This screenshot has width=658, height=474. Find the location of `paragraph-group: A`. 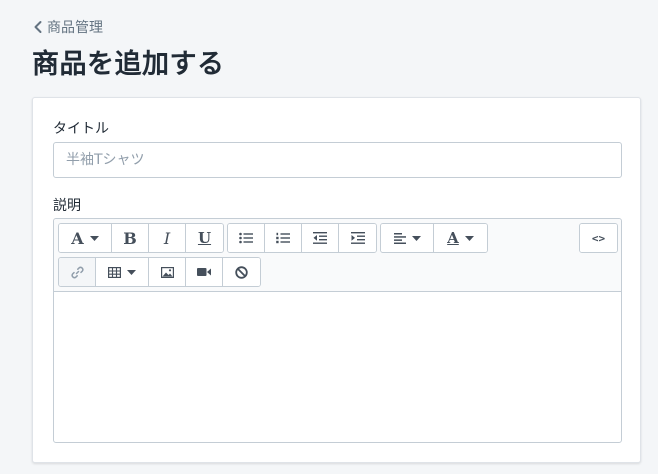

paragraph-group: A is located at coordinates (434, 238).